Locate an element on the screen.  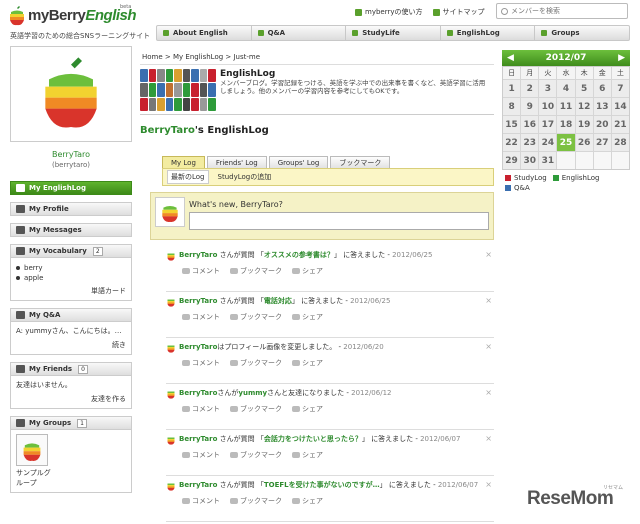
calendar-day: 4 is located at coordinates (566, 88).